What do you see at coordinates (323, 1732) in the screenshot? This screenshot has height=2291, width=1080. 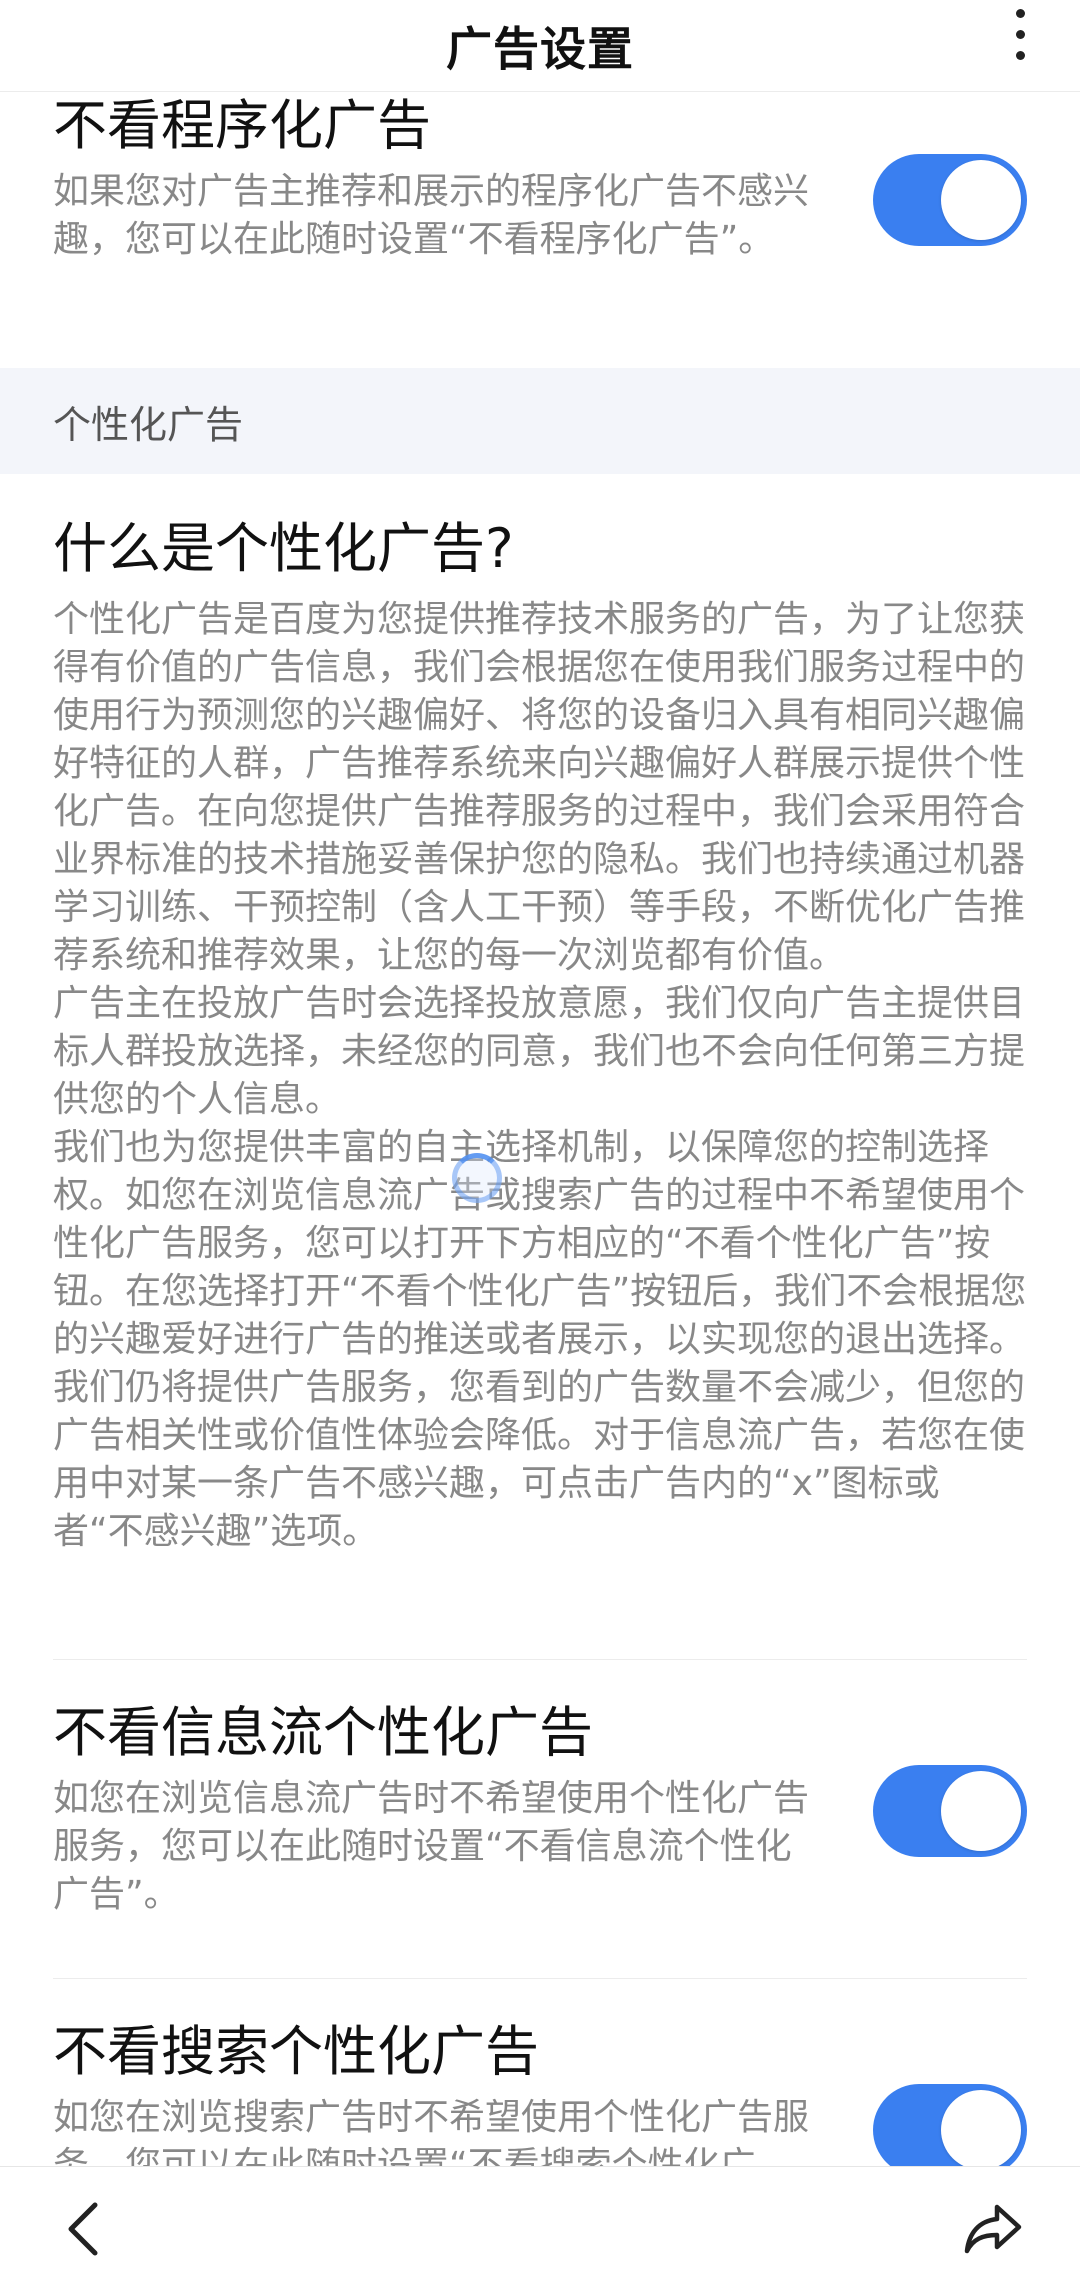 I see `setting-title: 不看信息流个性化广告` at bounding box center [323, 1732].